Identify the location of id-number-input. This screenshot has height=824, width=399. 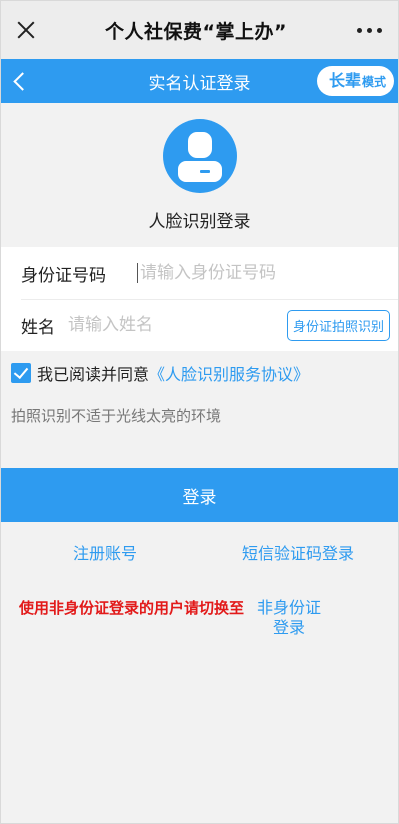
(265, 273).